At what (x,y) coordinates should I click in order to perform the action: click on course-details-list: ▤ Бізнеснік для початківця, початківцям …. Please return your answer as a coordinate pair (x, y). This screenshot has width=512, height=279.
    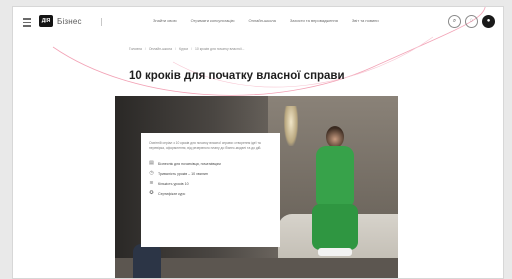
    Looking at the image, I should click on (210, 178).